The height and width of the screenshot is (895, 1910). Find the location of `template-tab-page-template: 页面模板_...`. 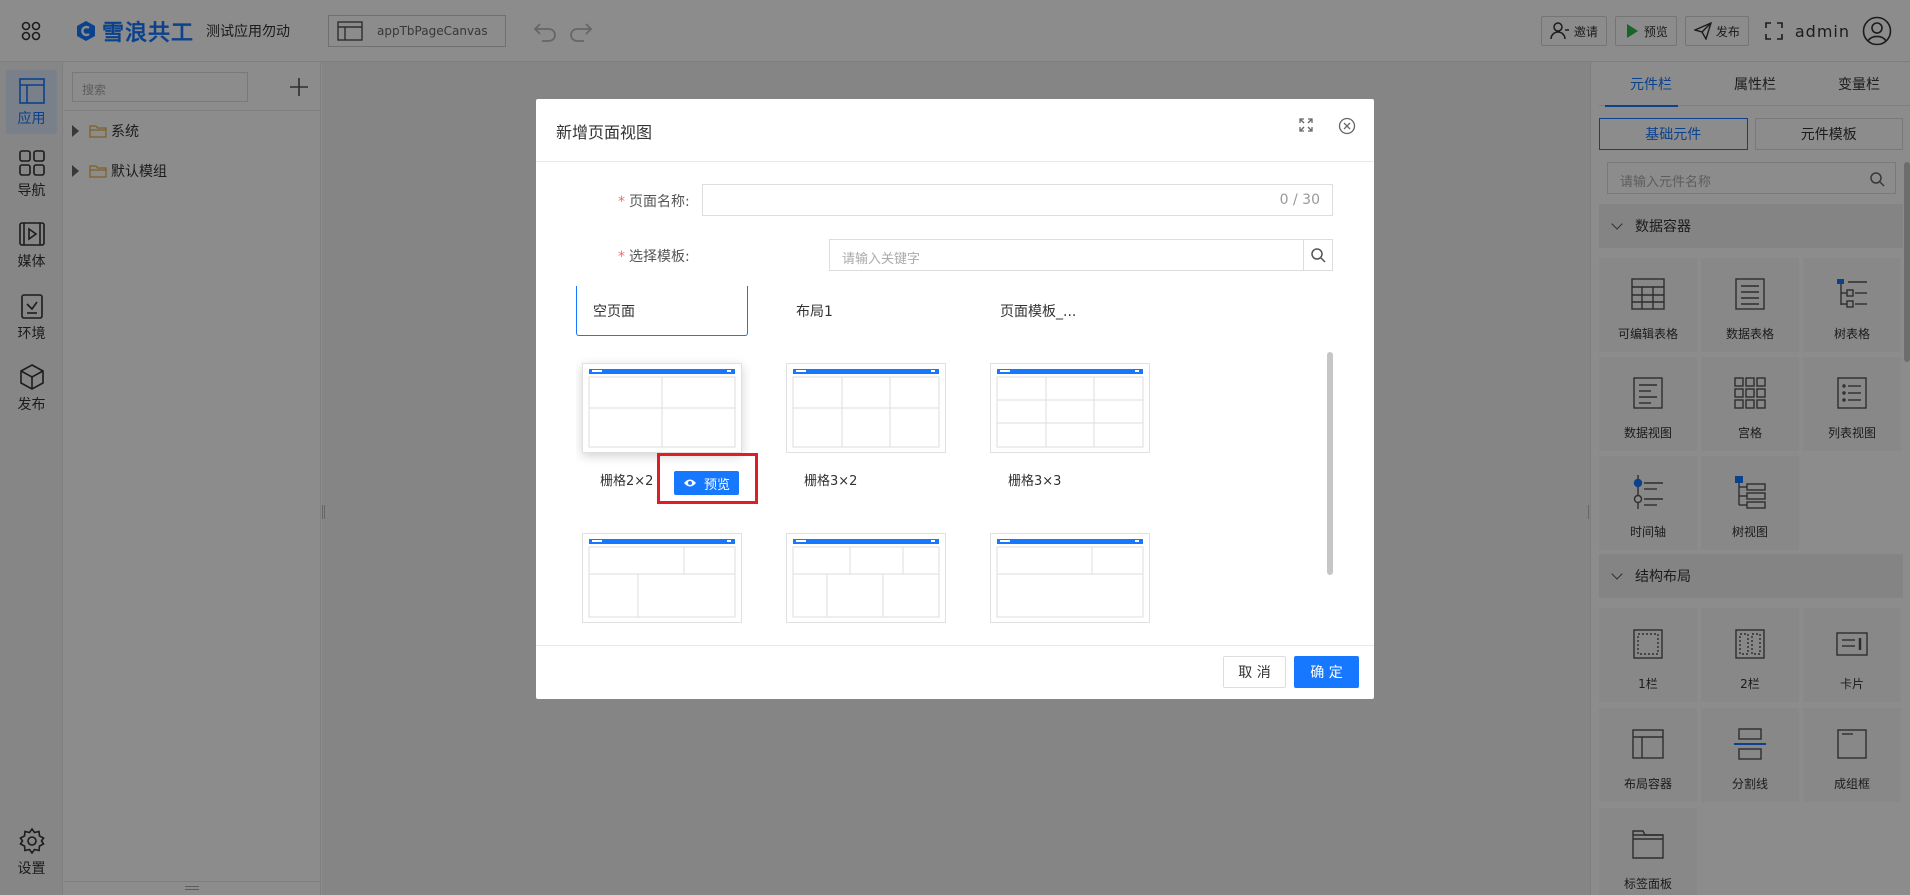

template-tab-page-template: 页面模板_... is located at coordinates (1070, 311).